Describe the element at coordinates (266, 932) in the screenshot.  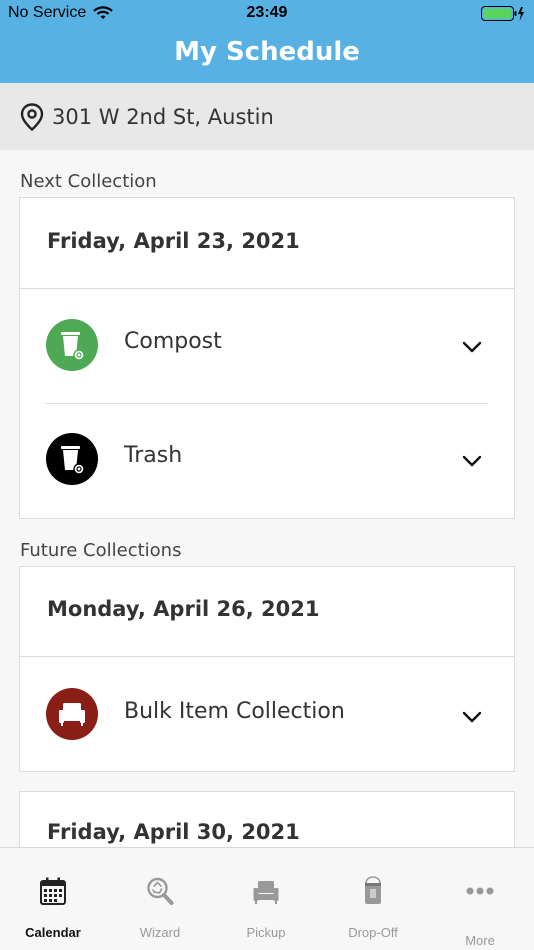
I see `tab-label: Pickup` at that location.